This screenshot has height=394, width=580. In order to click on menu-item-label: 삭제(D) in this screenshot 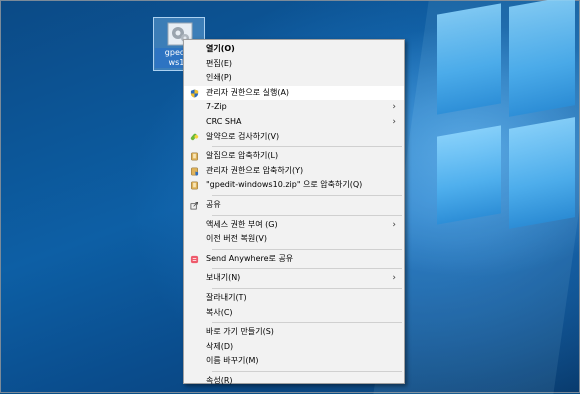, I will do `click(220, 346)`.